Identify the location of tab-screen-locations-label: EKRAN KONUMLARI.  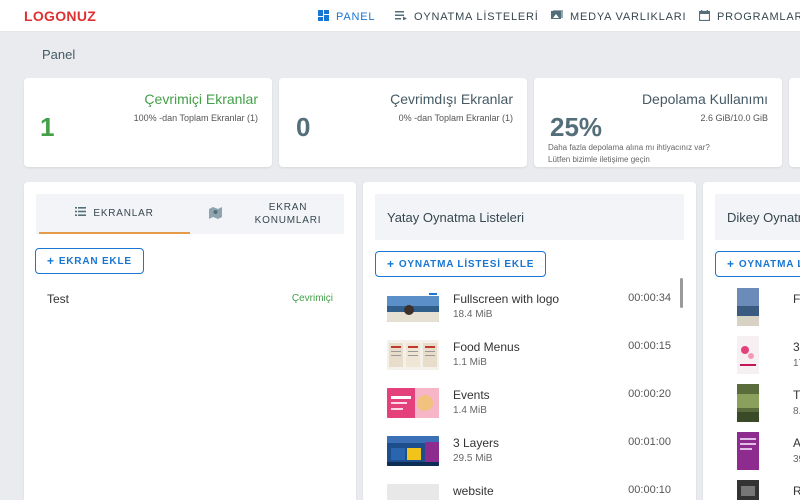
(288, 214).